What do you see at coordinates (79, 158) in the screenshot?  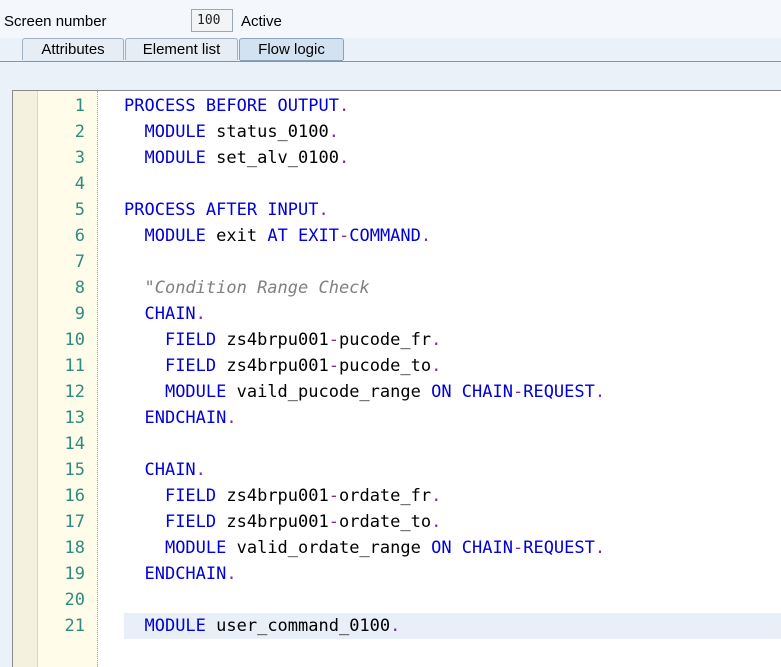 I see `line-number: 3` at bounding box center [79, 158].